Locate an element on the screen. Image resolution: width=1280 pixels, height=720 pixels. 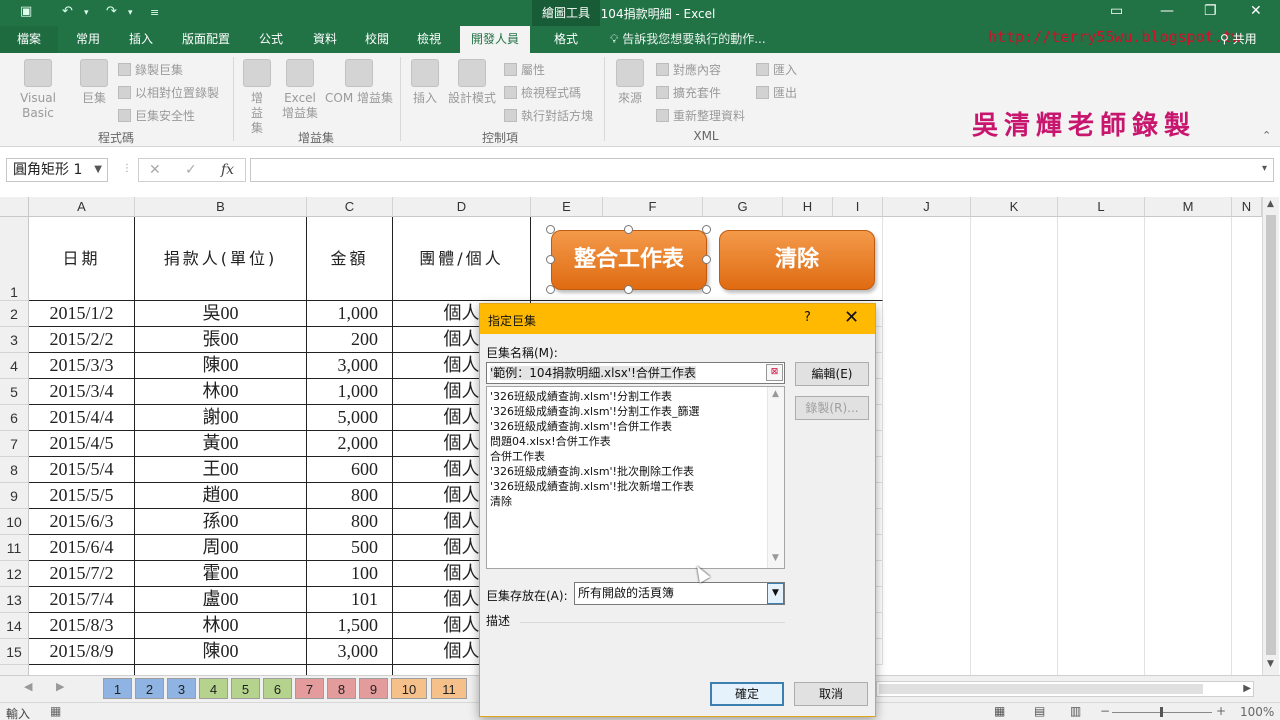
table-header-cell: 金額 is located at coordinates (350, 259).